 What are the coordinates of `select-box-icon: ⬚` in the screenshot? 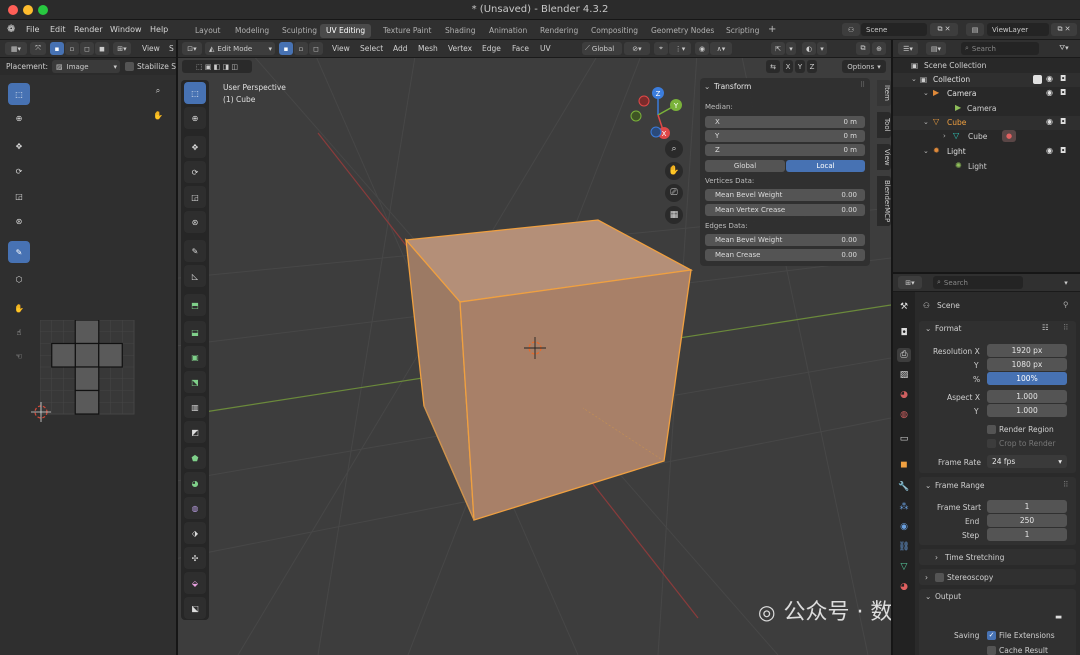 It's located at (195, 93).